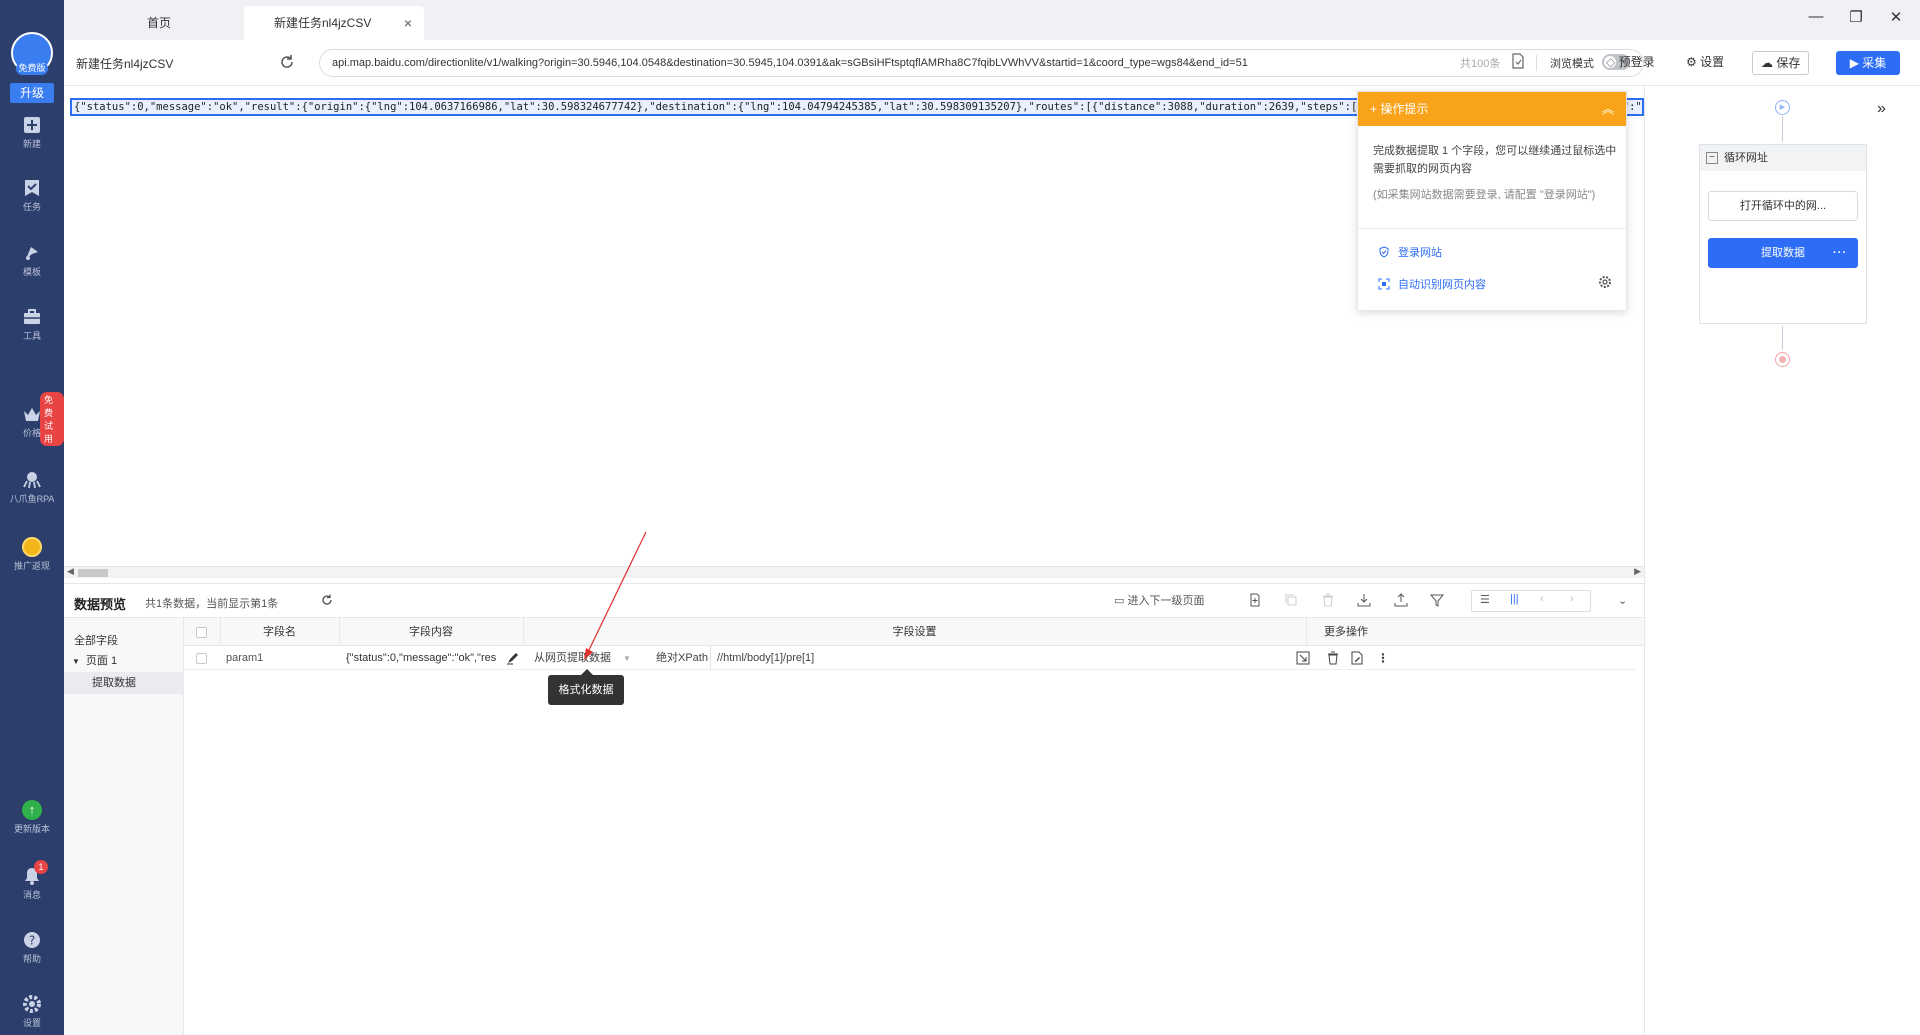 This screenshot has height=1035, width=1920. I want to click on collapse-minus-icon: −, so click(1712, 158).